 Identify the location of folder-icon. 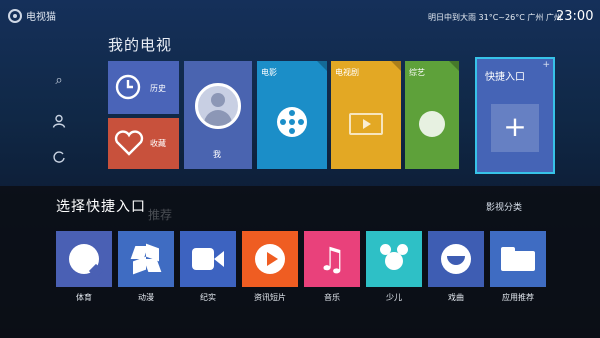
(518, 259).